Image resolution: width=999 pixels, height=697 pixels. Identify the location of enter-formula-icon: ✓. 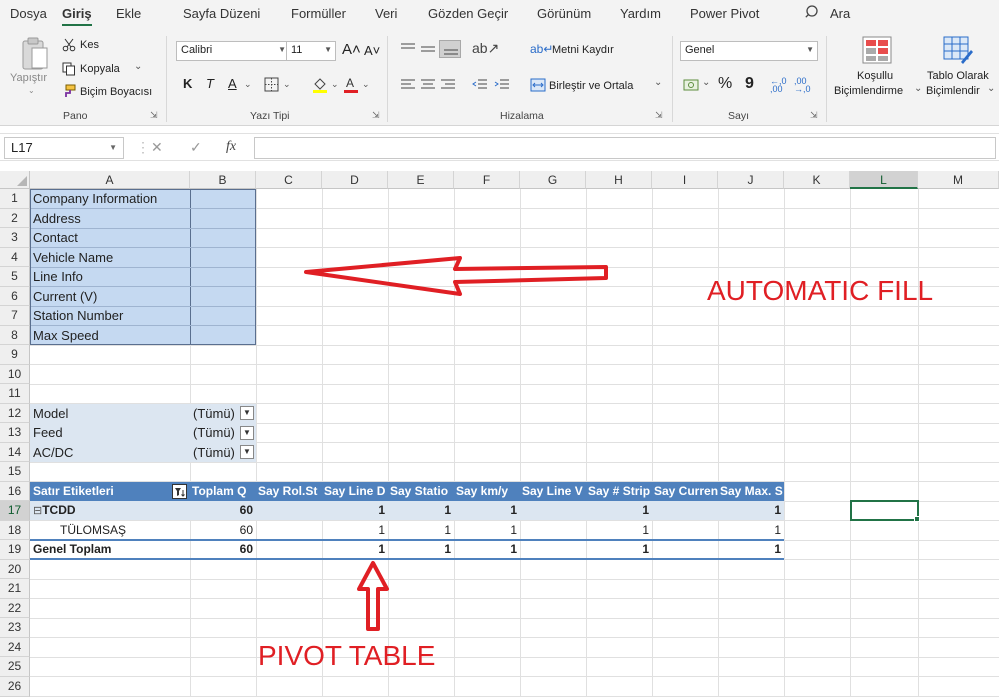
(196, 147).